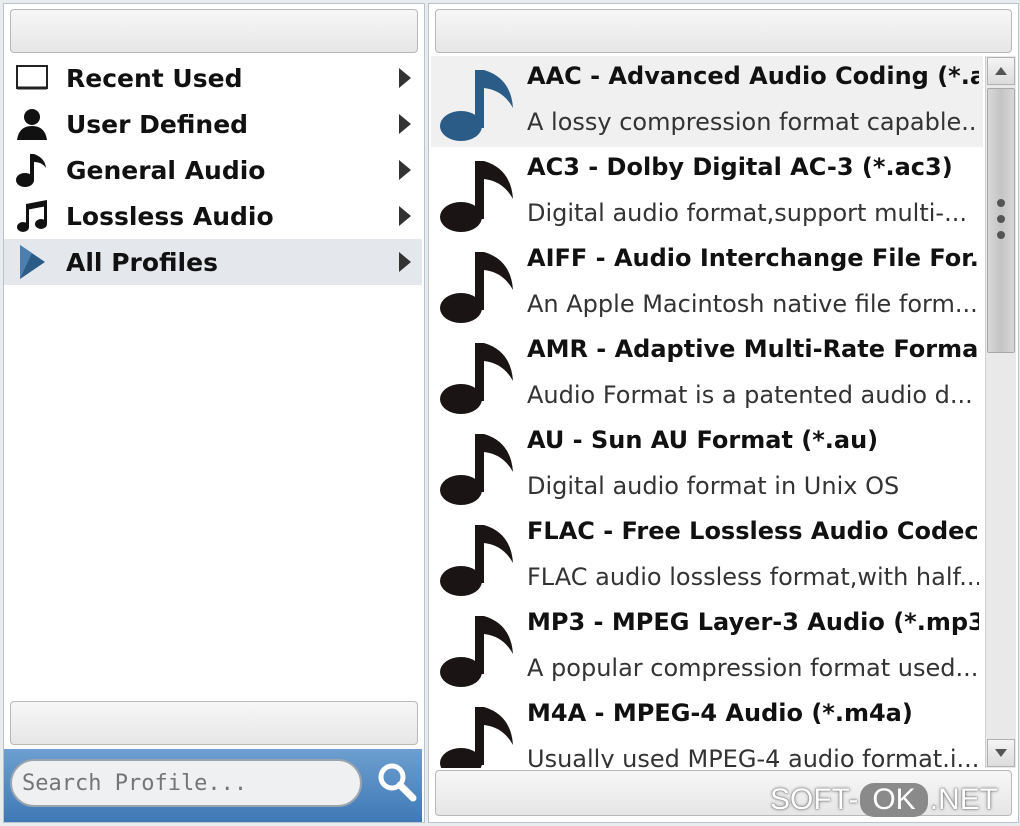 The image size is (1020, 826). What do you see at coordinates (32, 124) in the screenshot?
I see `user-icon` at bounding box center [32, 124].